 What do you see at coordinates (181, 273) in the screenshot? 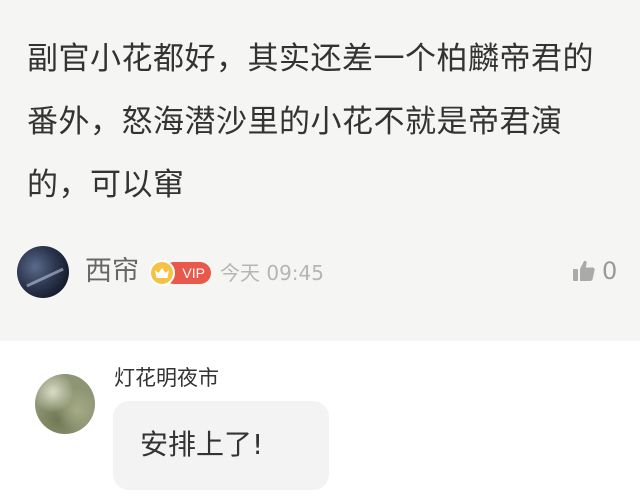
I see `vip-badge: VIP` at bounding box center [181, 273].